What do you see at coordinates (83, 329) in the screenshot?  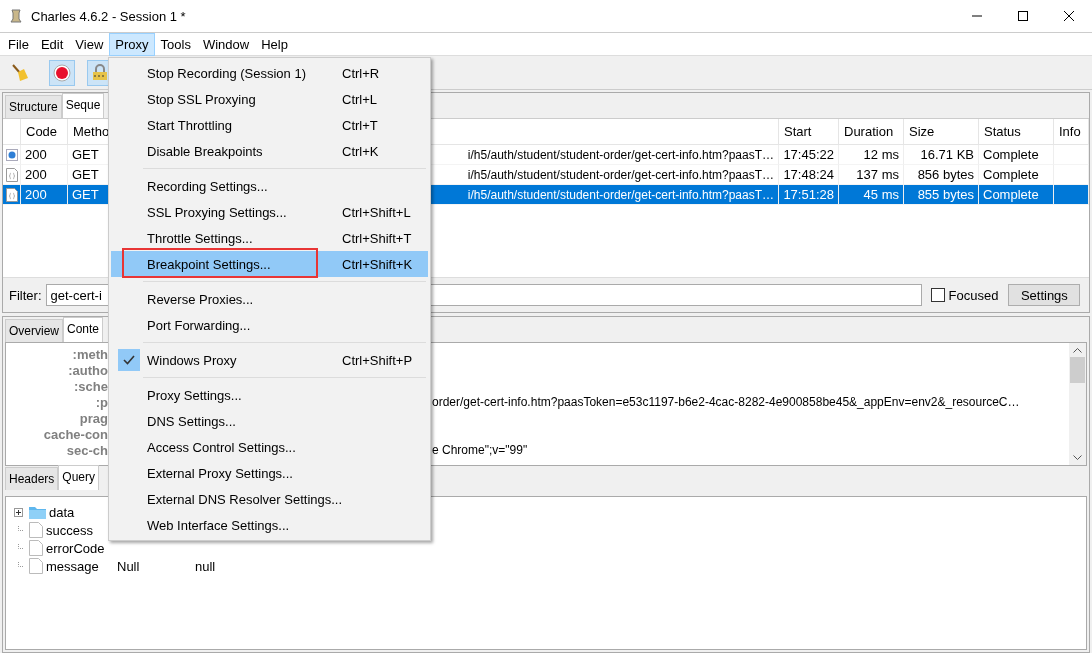 I see `tab: Conte` at bounding box center [83, 329].